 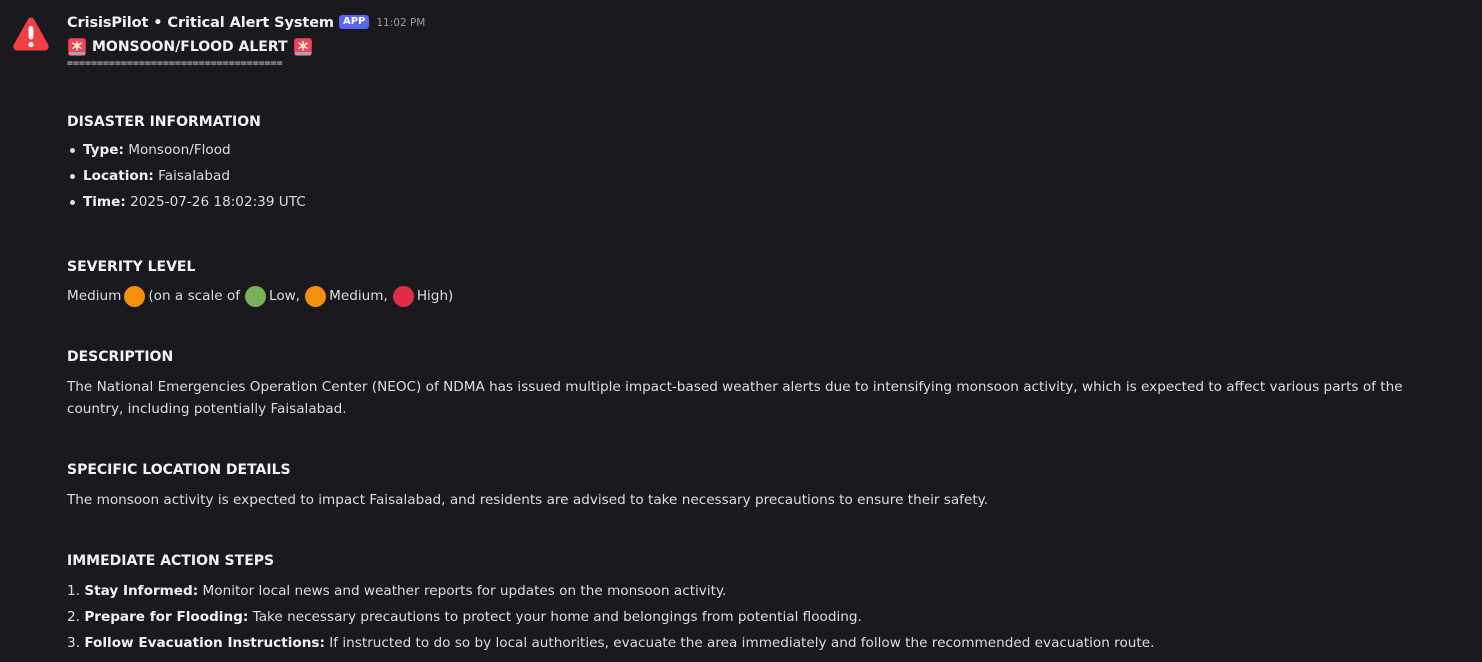 I want to click on warning-icon, so click(x=31, y=34).